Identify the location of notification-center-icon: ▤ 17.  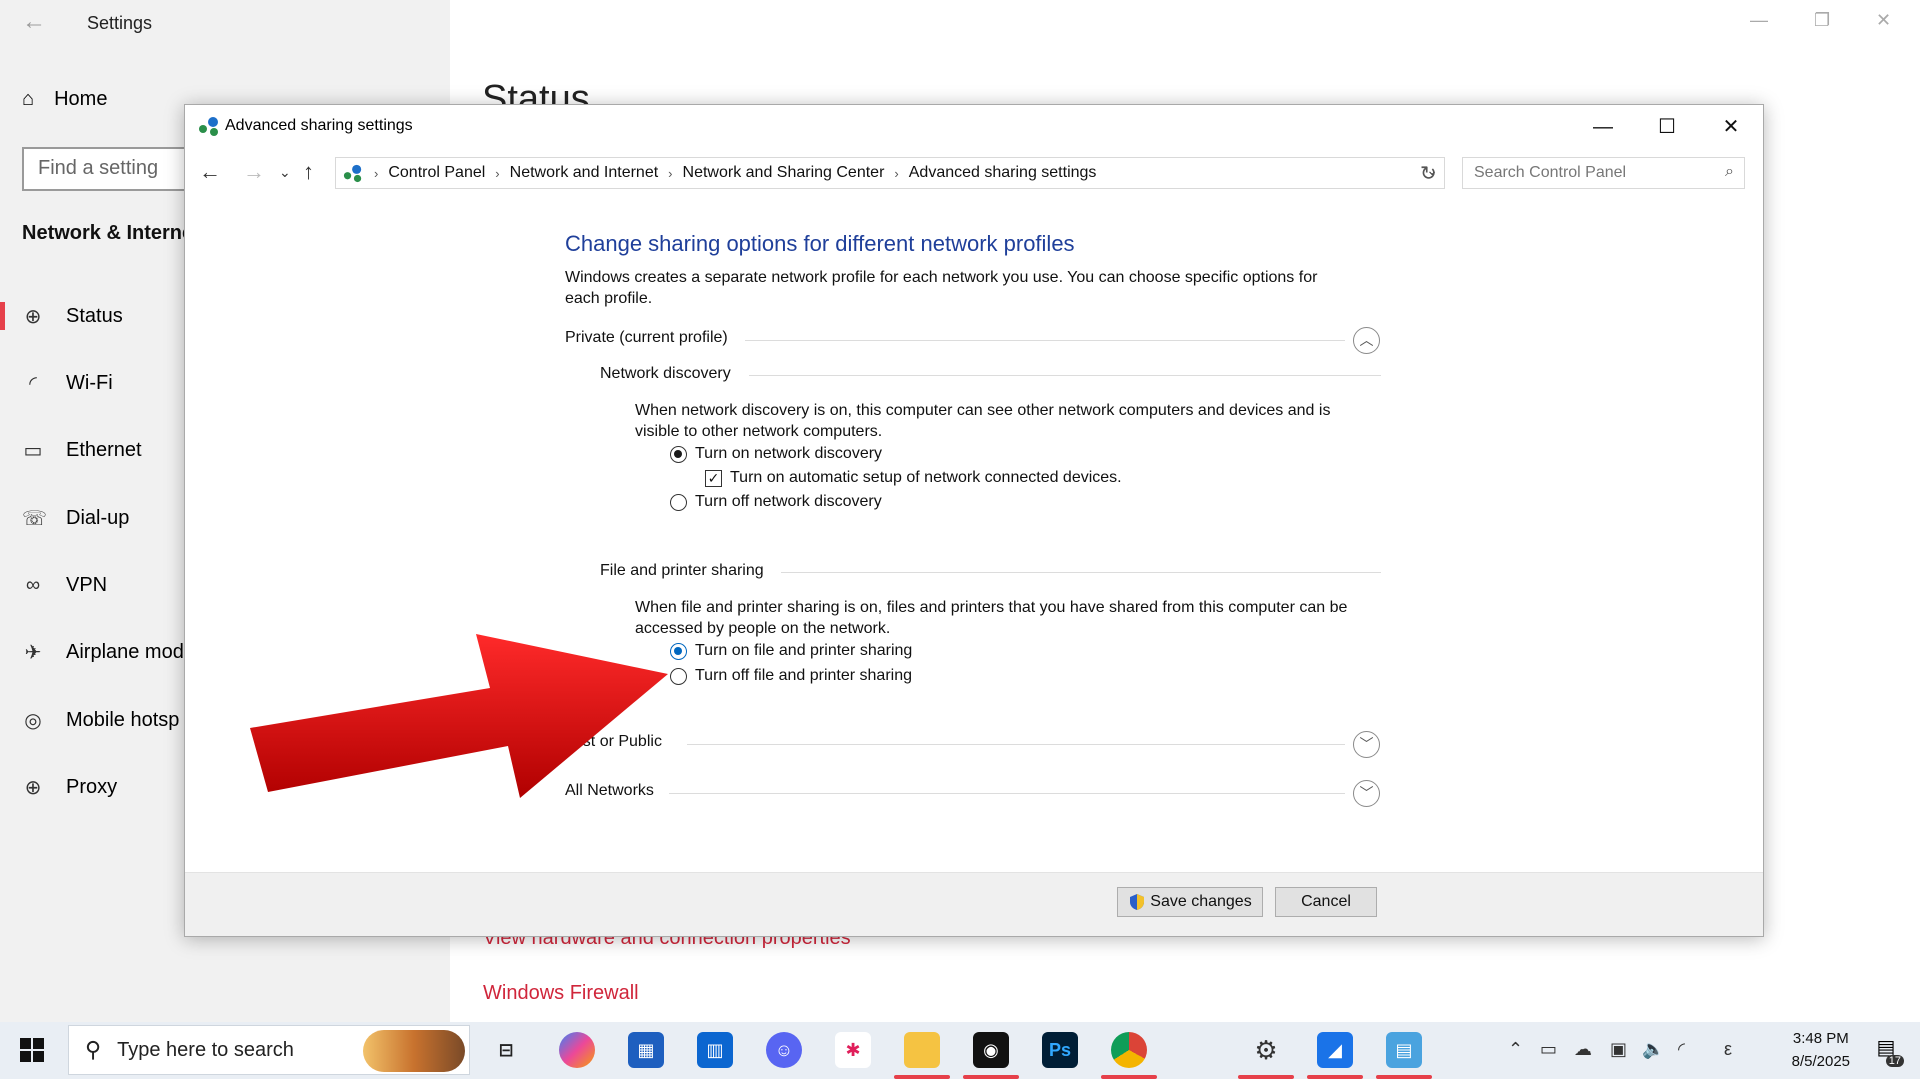
(1887, 1051).